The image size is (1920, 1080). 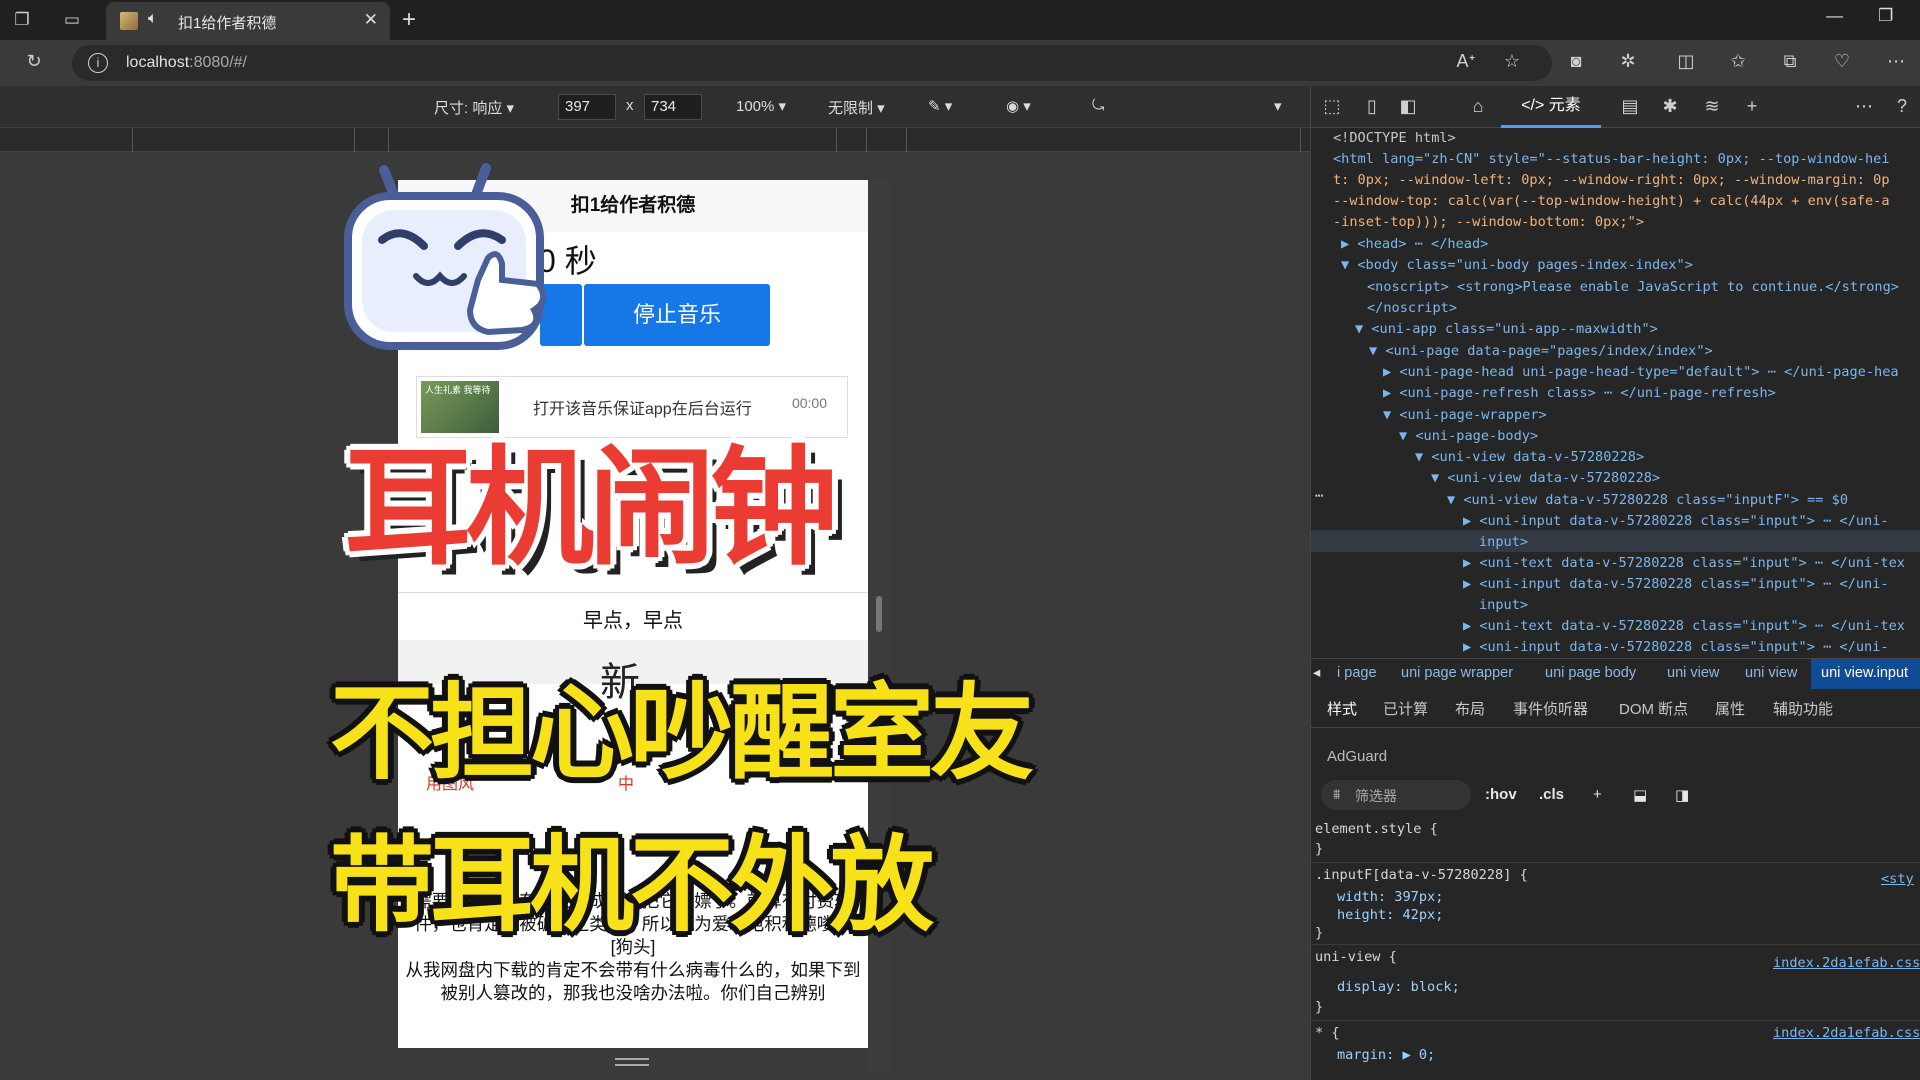 I want to click on more-menu-icon: ⋯, so click(x=1896, y=61).